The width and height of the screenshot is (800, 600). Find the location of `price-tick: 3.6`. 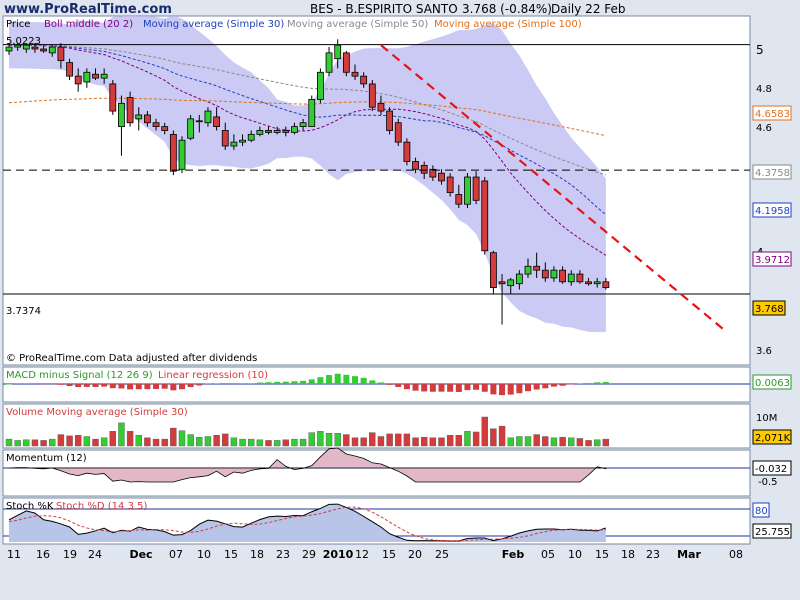

price-tick: 3.6 is located at coordinates (764, 351).